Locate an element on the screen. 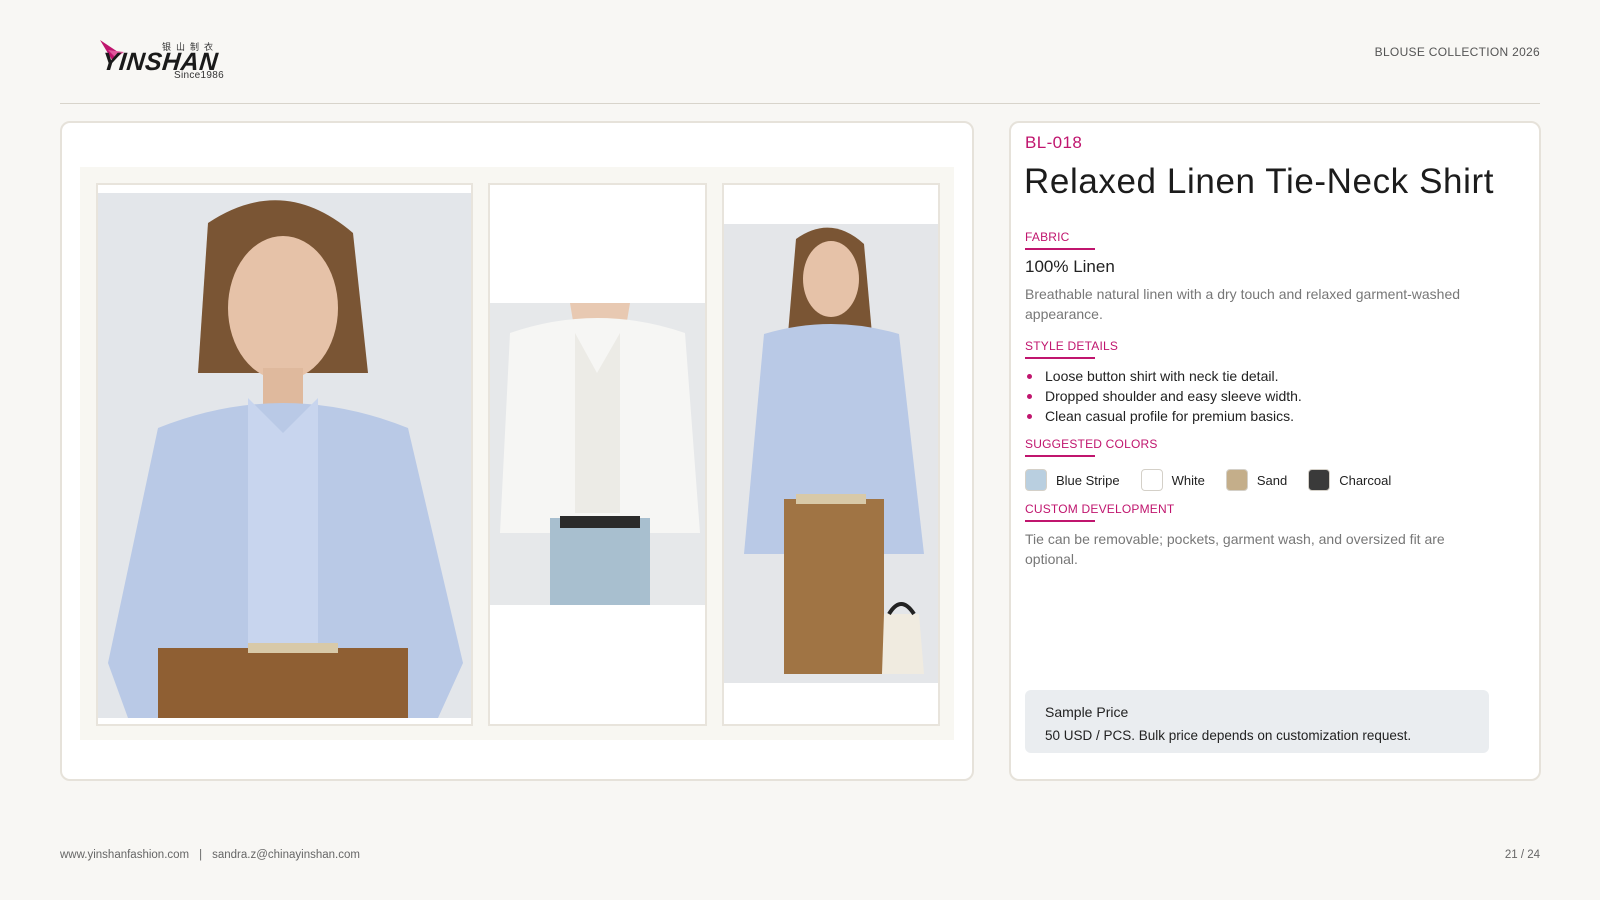  fabric-value: 100% Linen is located at coordinates (1070, 266).